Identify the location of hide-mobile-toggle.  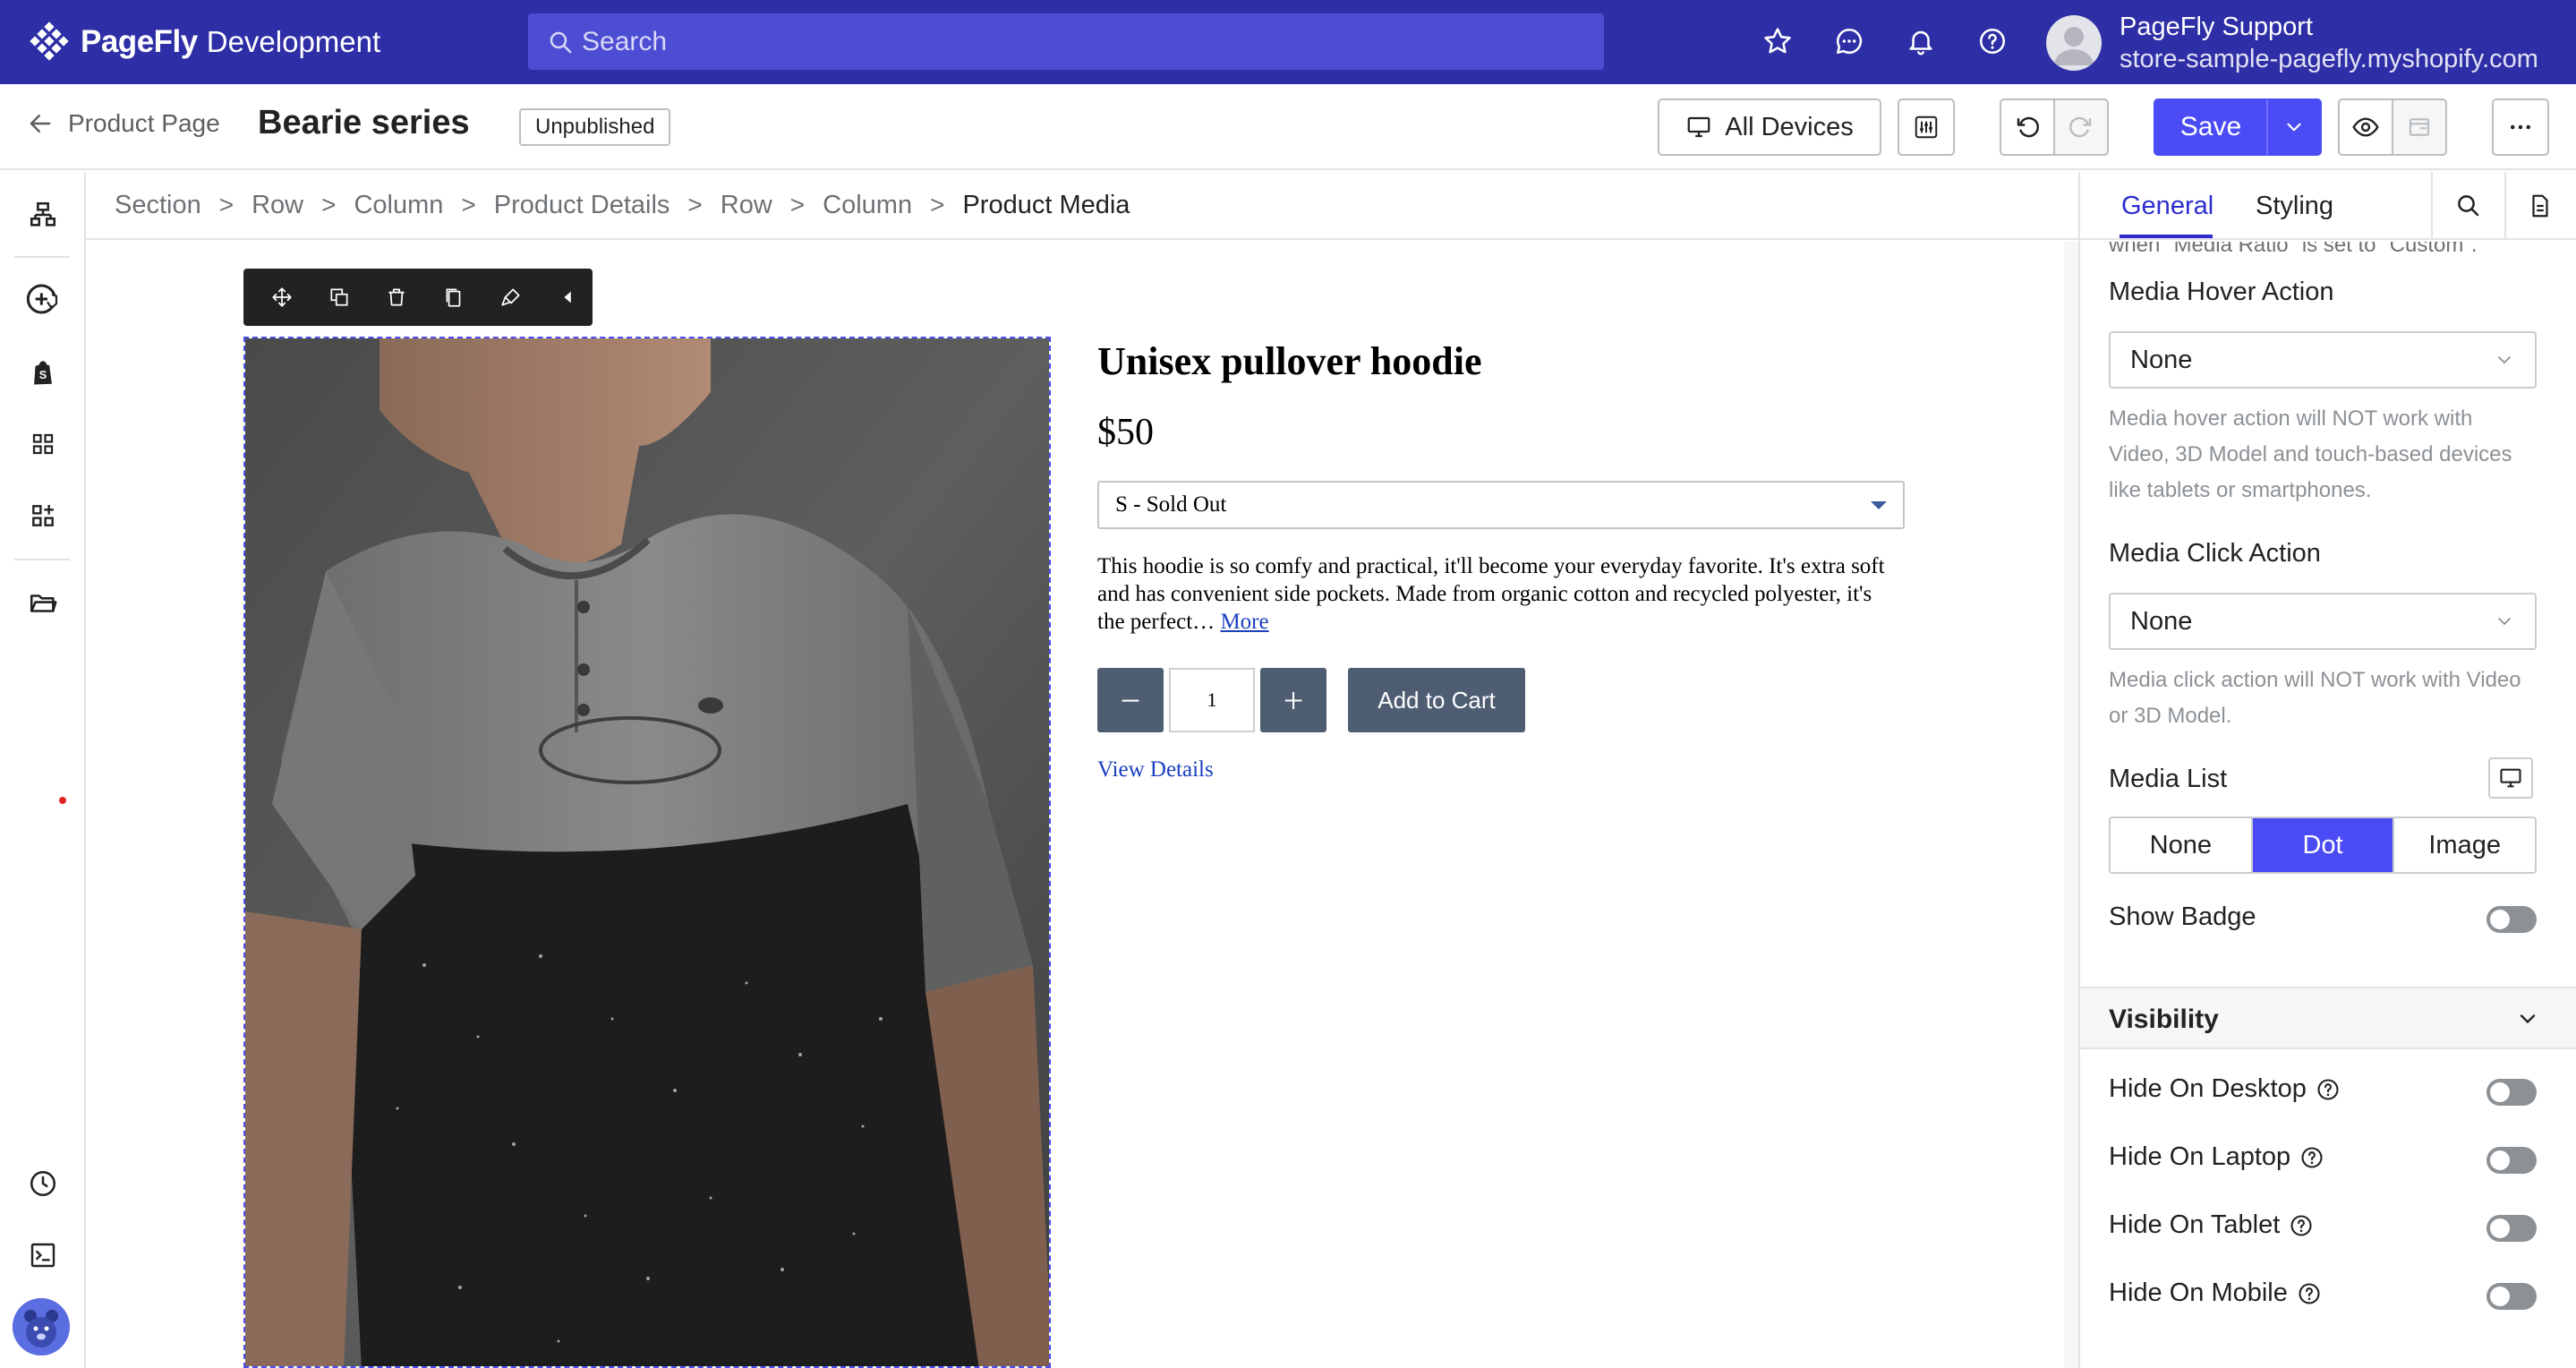
(2511, 1296).